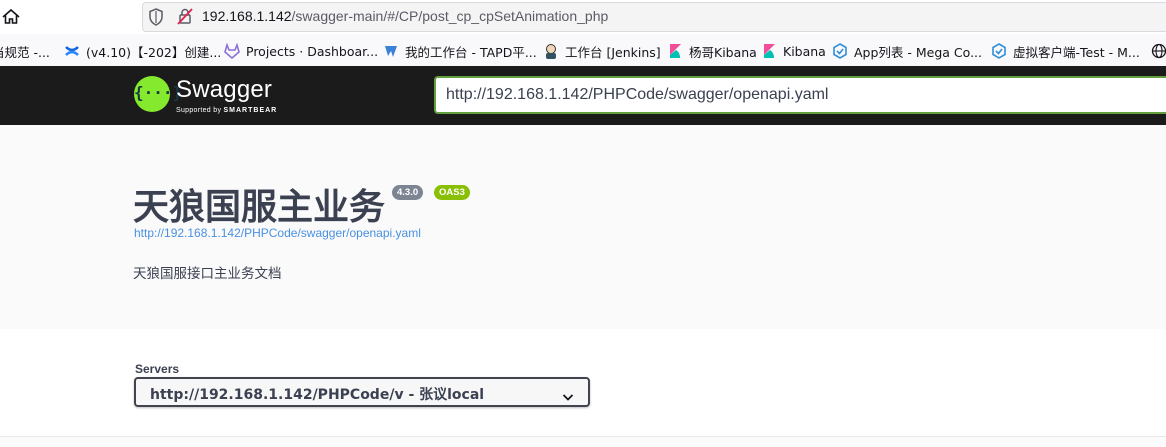 The width and height of the screenshot is (1166, 447). Describe the element at coordinates (157, 369) in the screenshot. I see `servers-label: Servers` at that location.